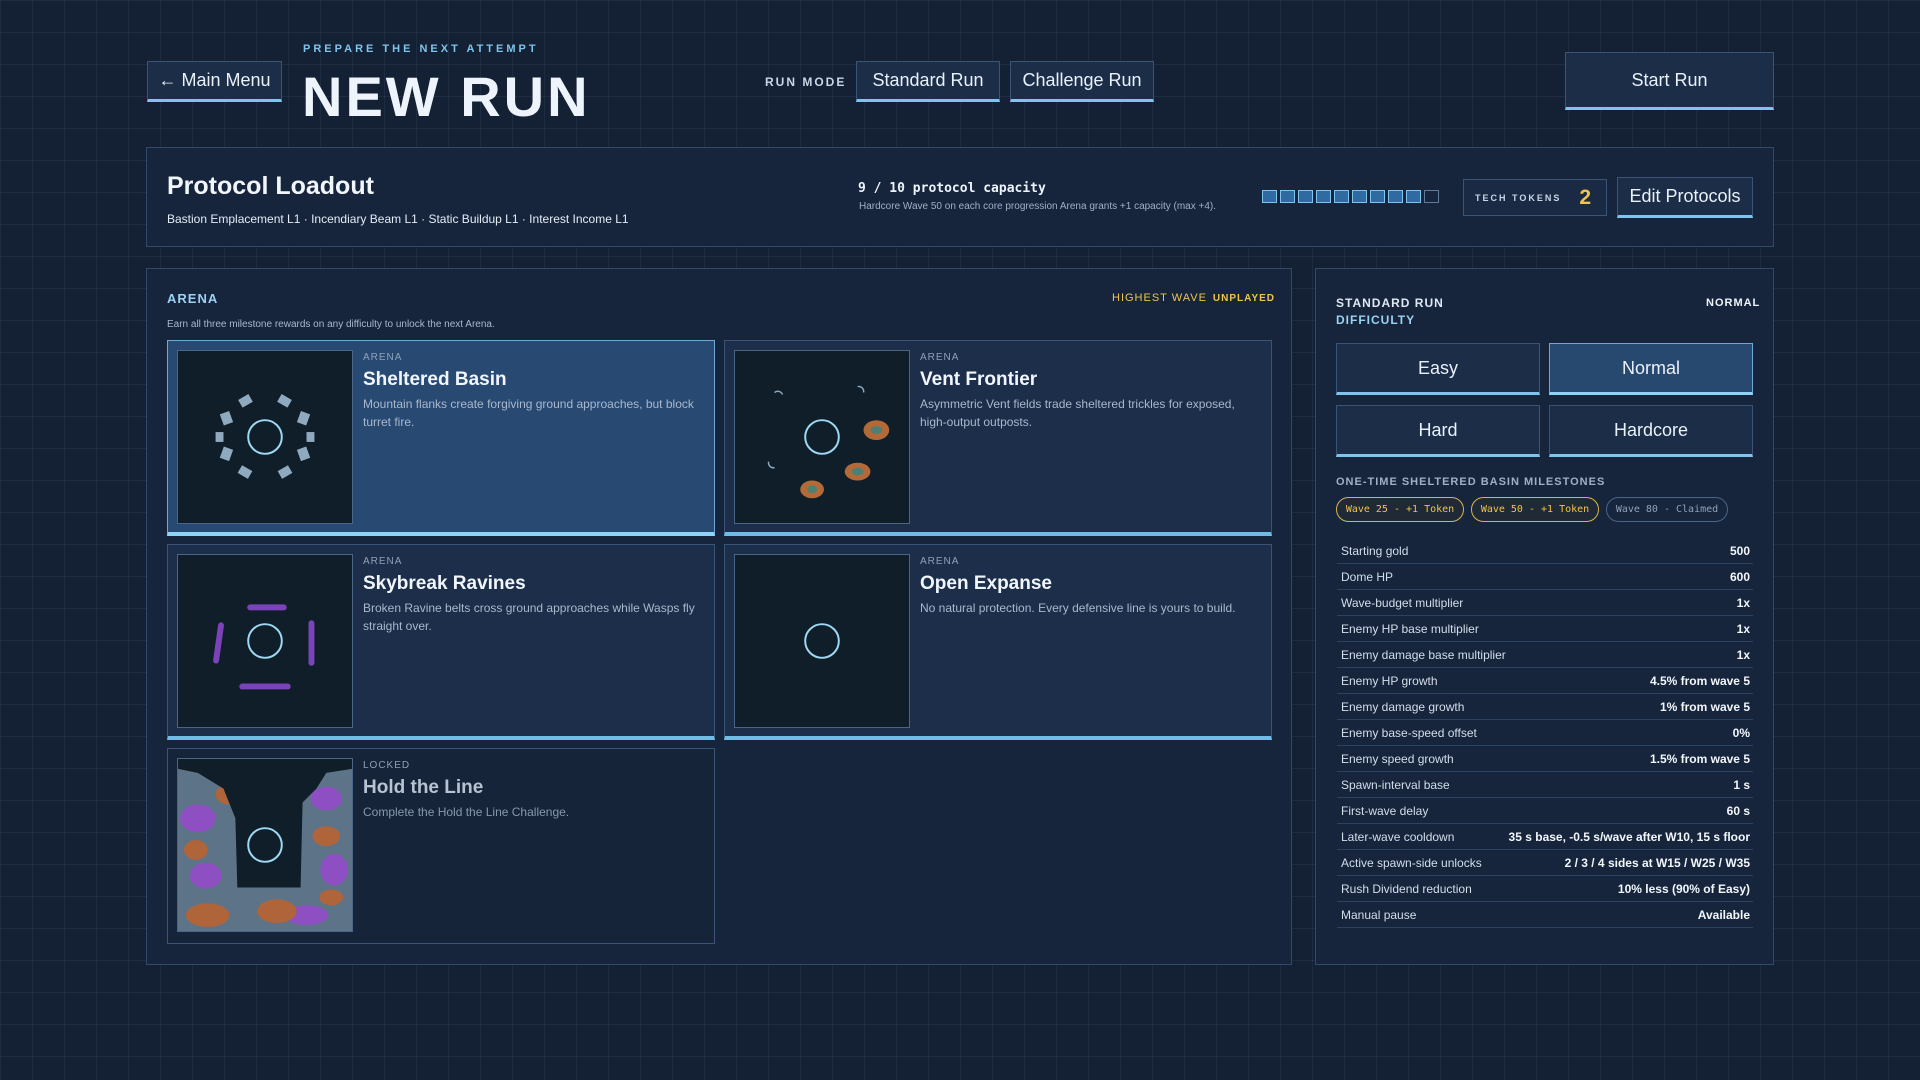 The width and height of the screenshot is (1920, 1080). I want to click on stat-value: 2 / 3 / 4 sides at W15 / W25 / W35, so click(1657, 862).